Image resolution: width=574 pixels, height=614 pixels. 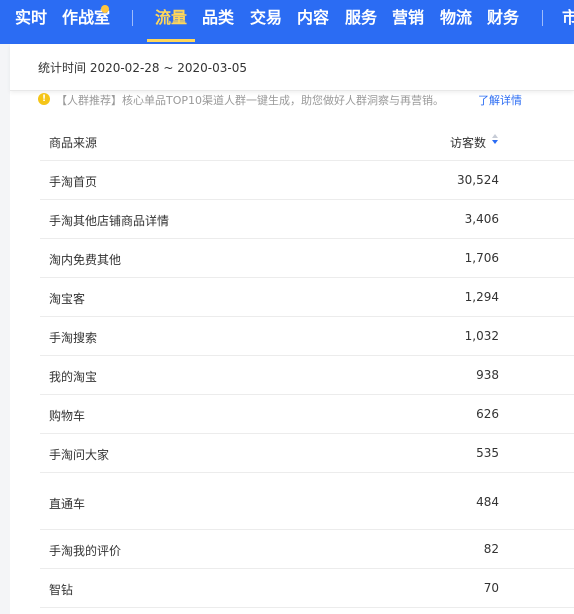 What do you see at coordinates (73, 377) in the screenshot?
I see `row-source: 我的淘宝` at bounding box center [73, 377].